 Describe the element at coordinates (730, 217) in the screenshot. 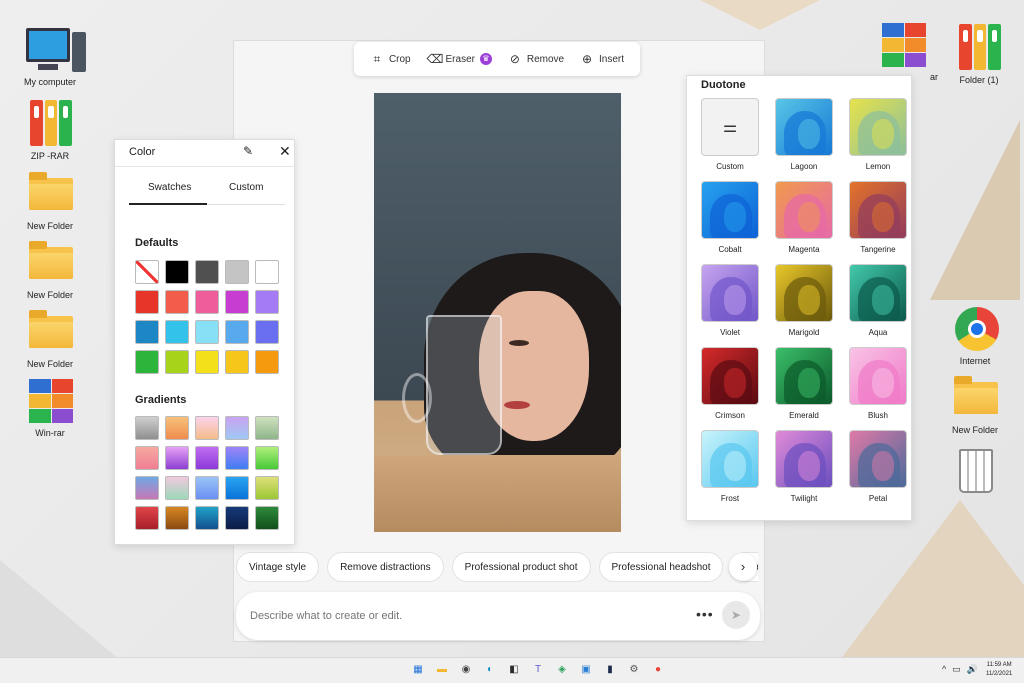

I see `duotone-option: Cobalt` at that location.